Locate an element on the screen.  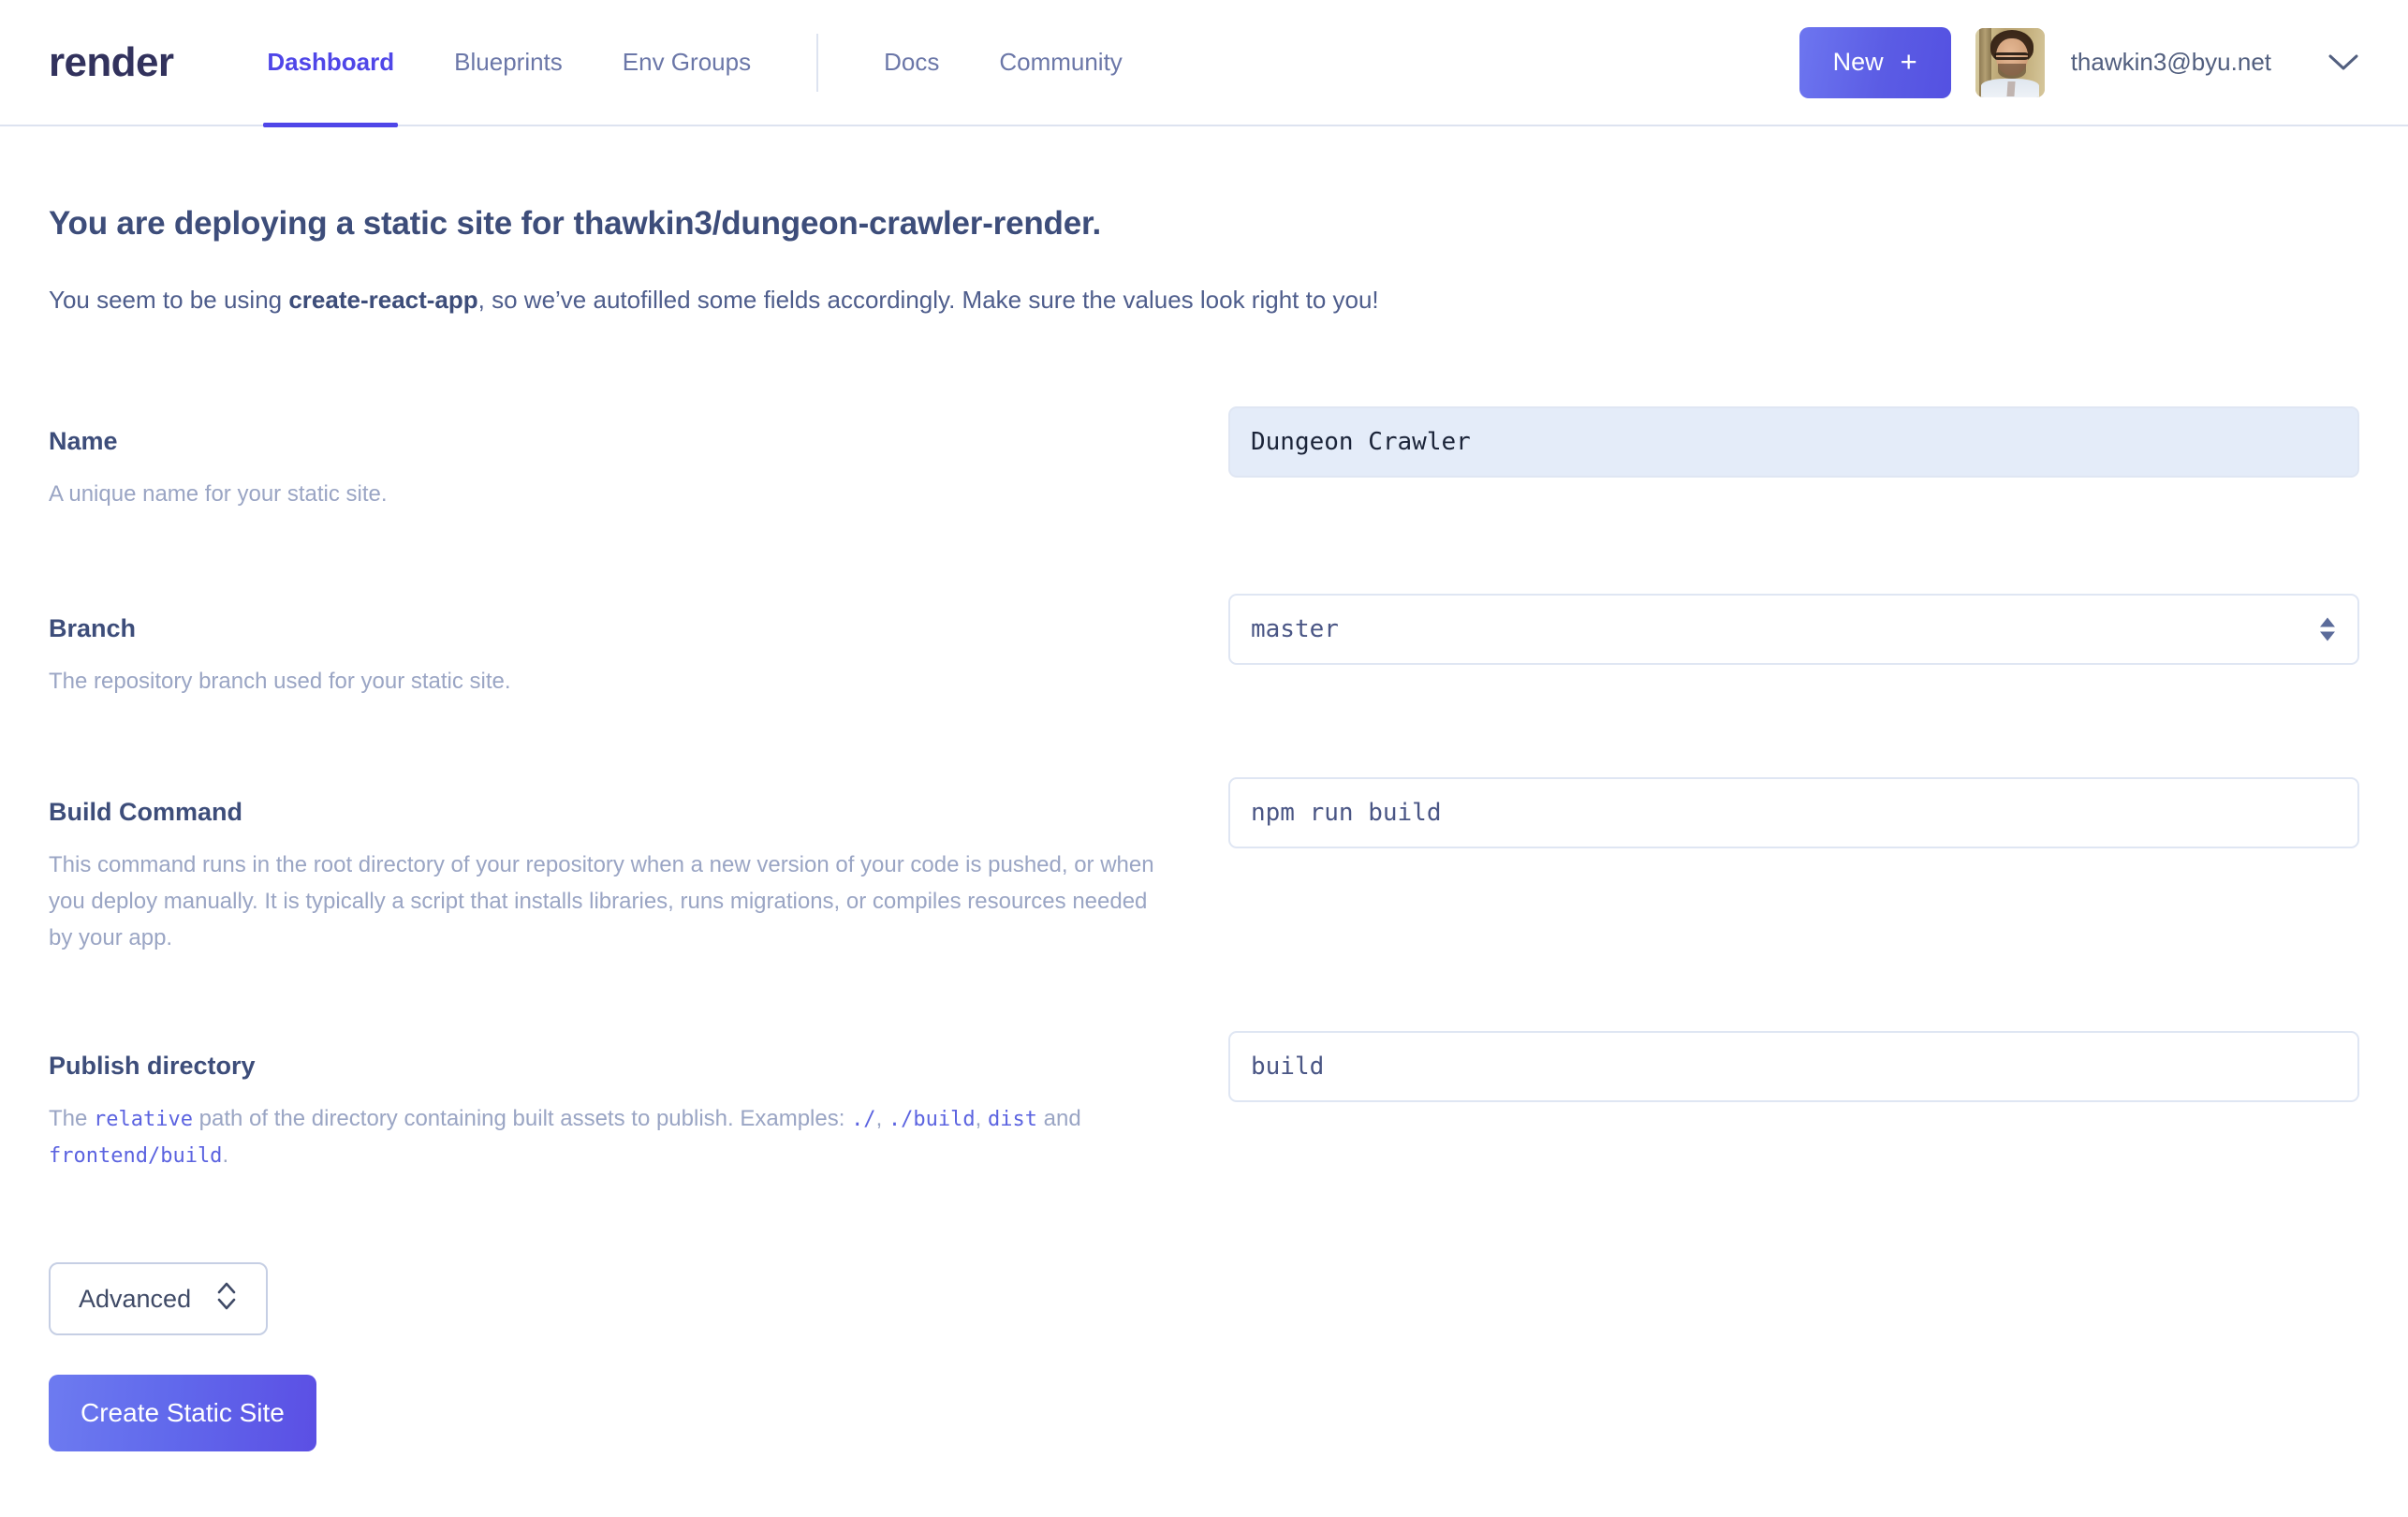
form-right-publish-directory is located at coordinates (1793, 1067).